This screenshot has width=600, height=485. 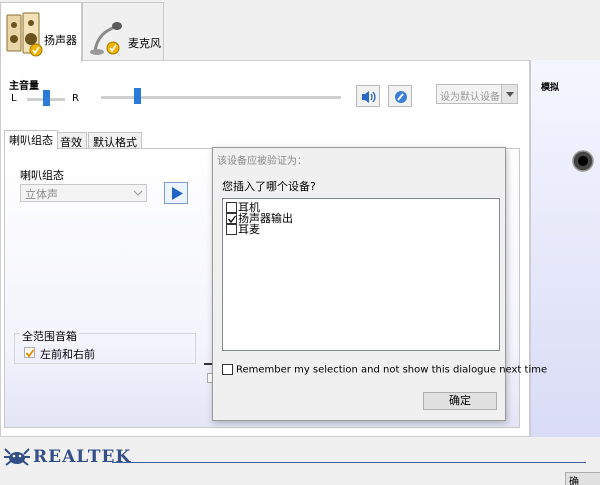 I want to click on speaker-stand-decoration, so click(x=208, y=364).